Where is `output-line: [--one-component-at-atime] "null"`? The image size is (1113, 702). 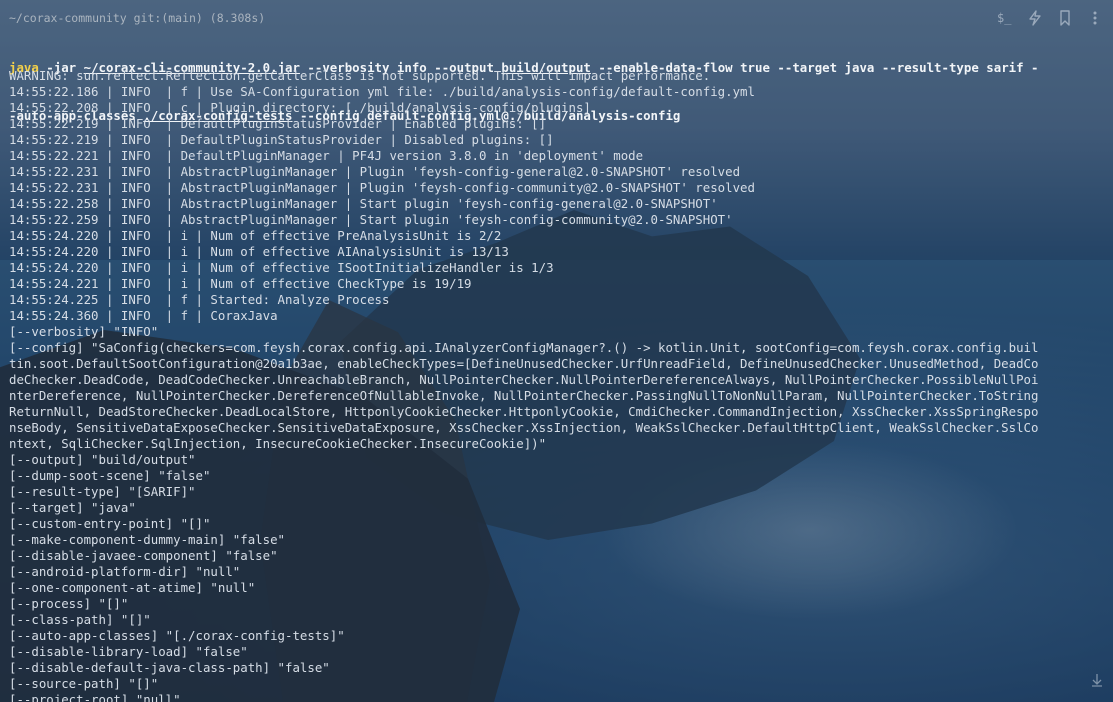
output-line: [--one-component-at-atime] "null" is located at coordinates (132, 587).